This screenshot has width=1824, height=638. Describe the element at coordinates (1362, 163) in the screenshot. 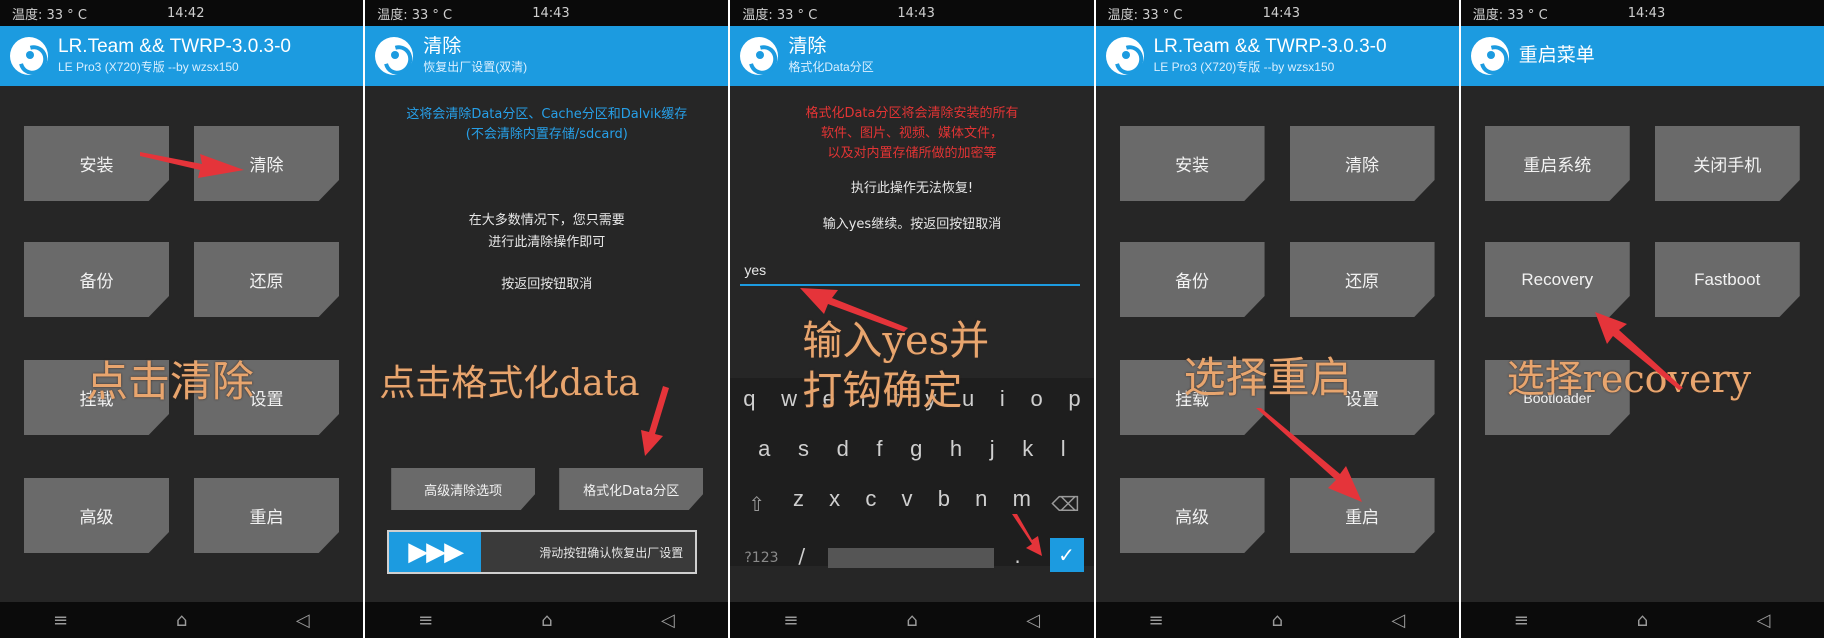

I see `wipe-button: 清除` at that location.